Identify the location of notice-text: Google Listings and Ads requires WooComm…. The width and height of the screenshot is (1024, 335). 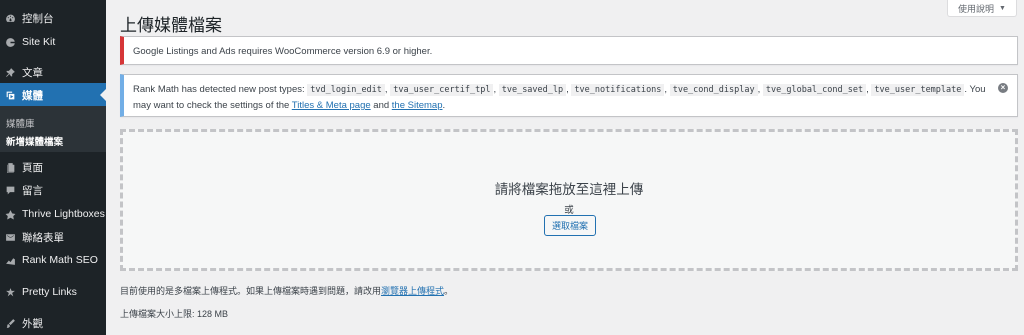
(283, 51).